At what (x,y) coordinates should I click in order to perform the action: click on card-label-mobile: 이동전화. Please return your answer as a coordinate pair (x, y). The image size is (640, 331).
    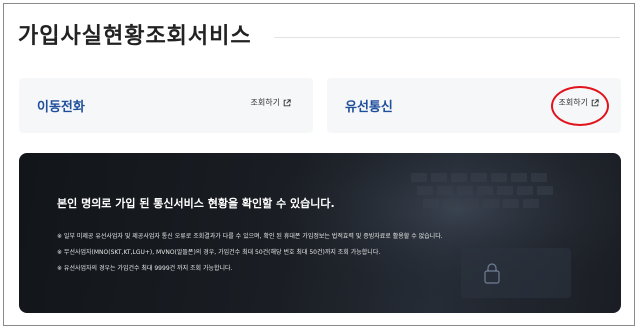
    Looking at the image, I should click on (61, 107).